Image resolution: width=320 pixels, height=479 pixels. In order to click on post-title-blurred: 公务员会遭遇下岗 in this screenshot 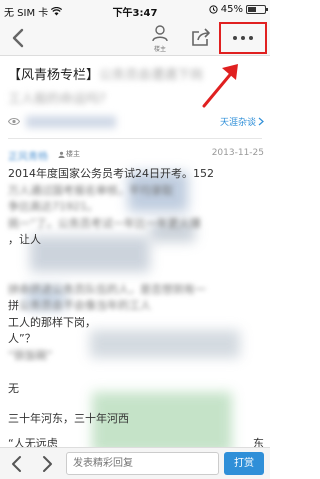, I will do `click(151, 75)`.